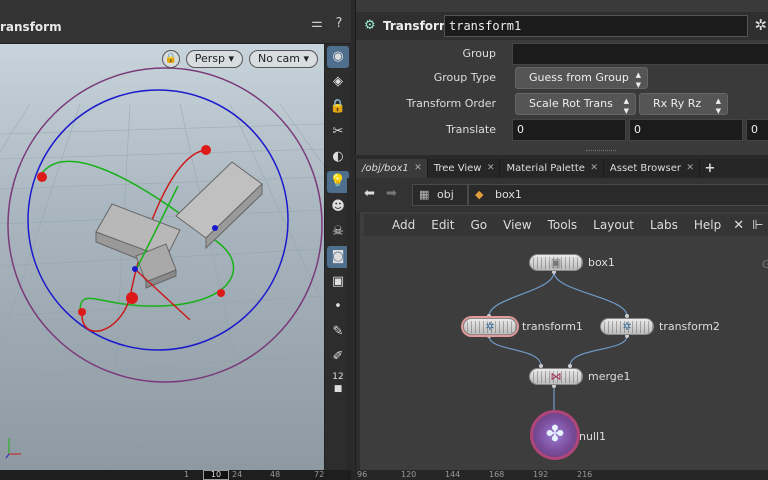  What do you see at coordinates (328, 24) in the screenshot?
I see `viewport-header-icons: ⚌ ?` at bounding box center [328, 24].